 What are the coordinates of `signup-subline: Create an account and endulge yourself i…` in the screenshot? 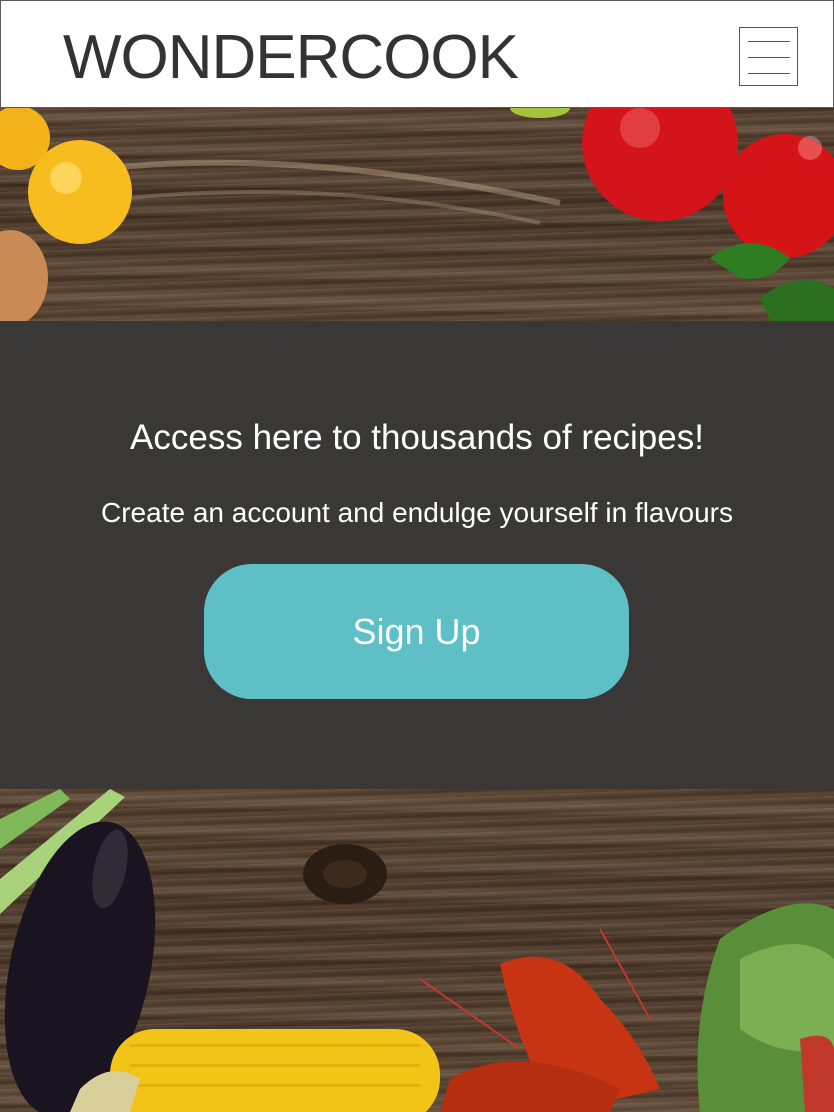 It's located at (417, 512).